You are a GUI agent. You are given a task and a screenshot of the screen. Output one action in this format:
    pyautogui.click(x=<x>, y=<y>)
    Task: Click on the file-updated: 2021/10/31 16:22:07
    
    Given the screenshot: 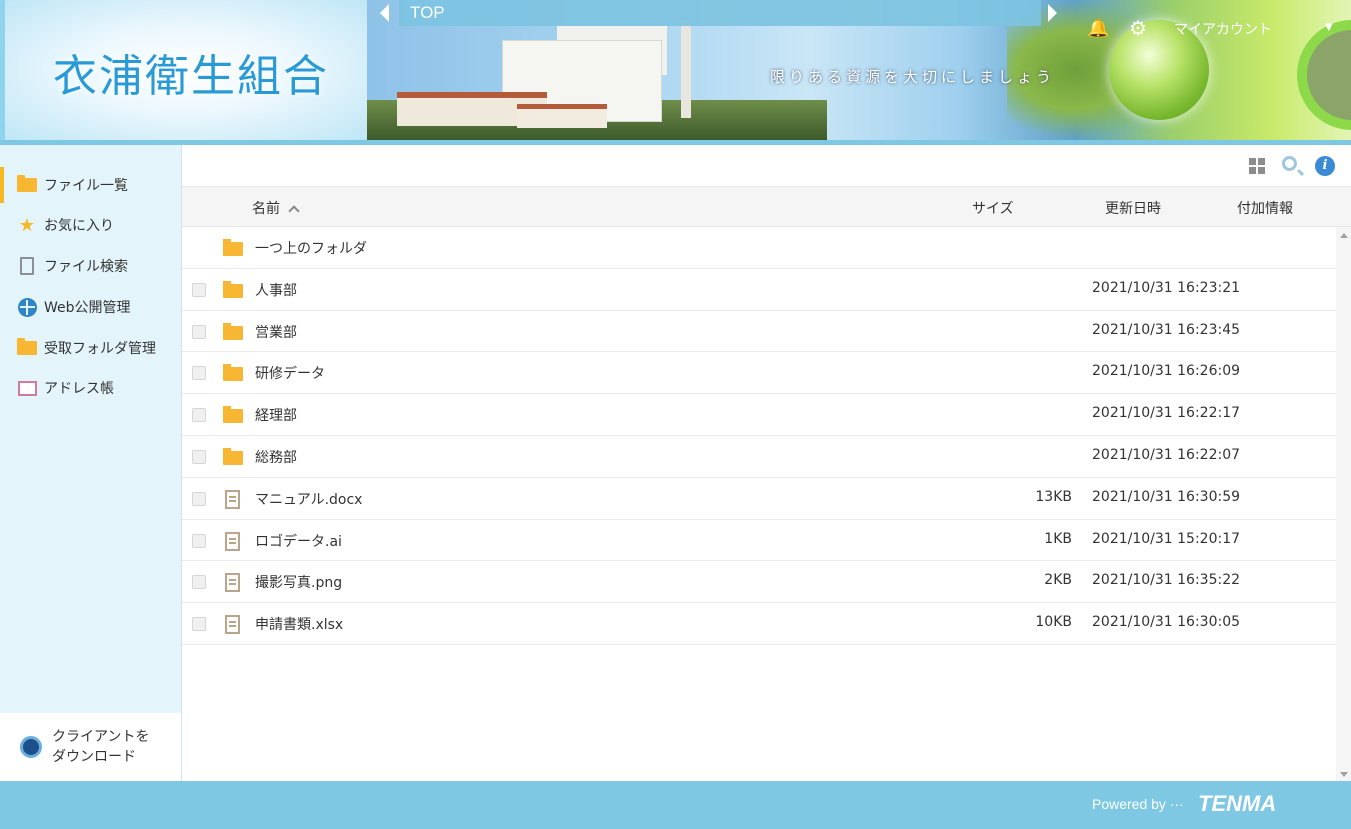 What is the action you would take?
    pyautogui.click(x=1166, y=454)
    